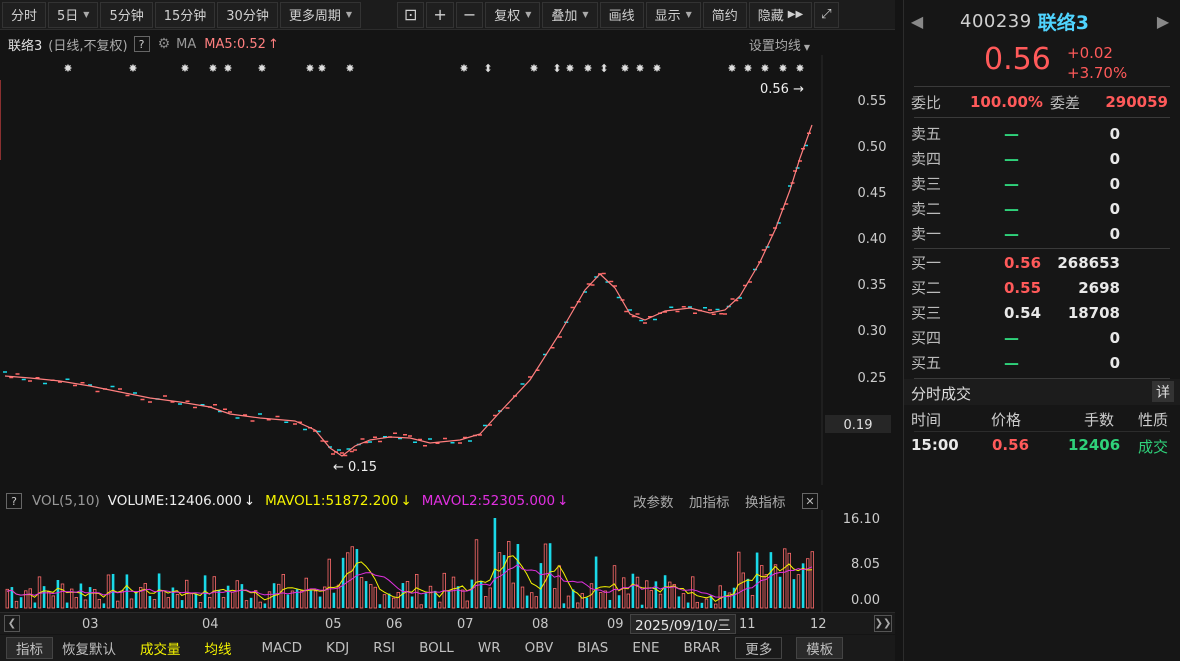  I want to click on period-5min: 5分钟, so click(126, 14).